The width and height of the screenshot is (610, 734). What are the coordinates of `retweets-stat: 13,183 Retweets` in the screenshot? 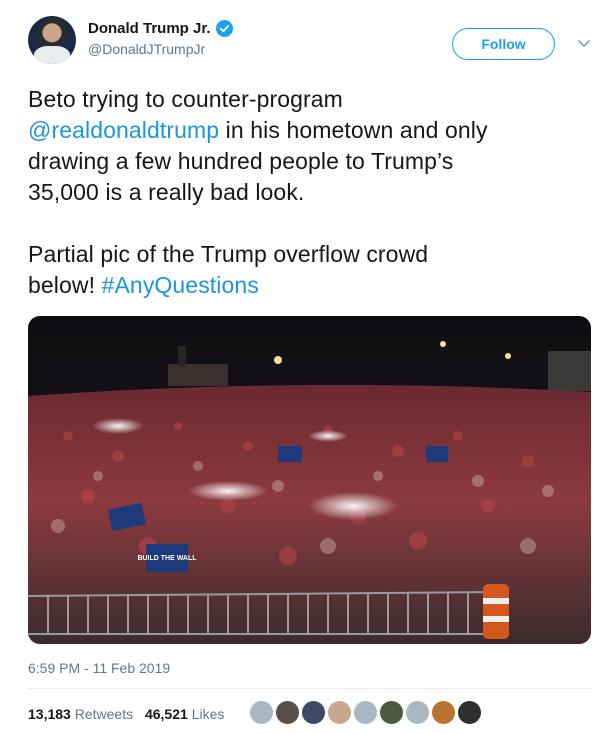 It's located at (80, 714).